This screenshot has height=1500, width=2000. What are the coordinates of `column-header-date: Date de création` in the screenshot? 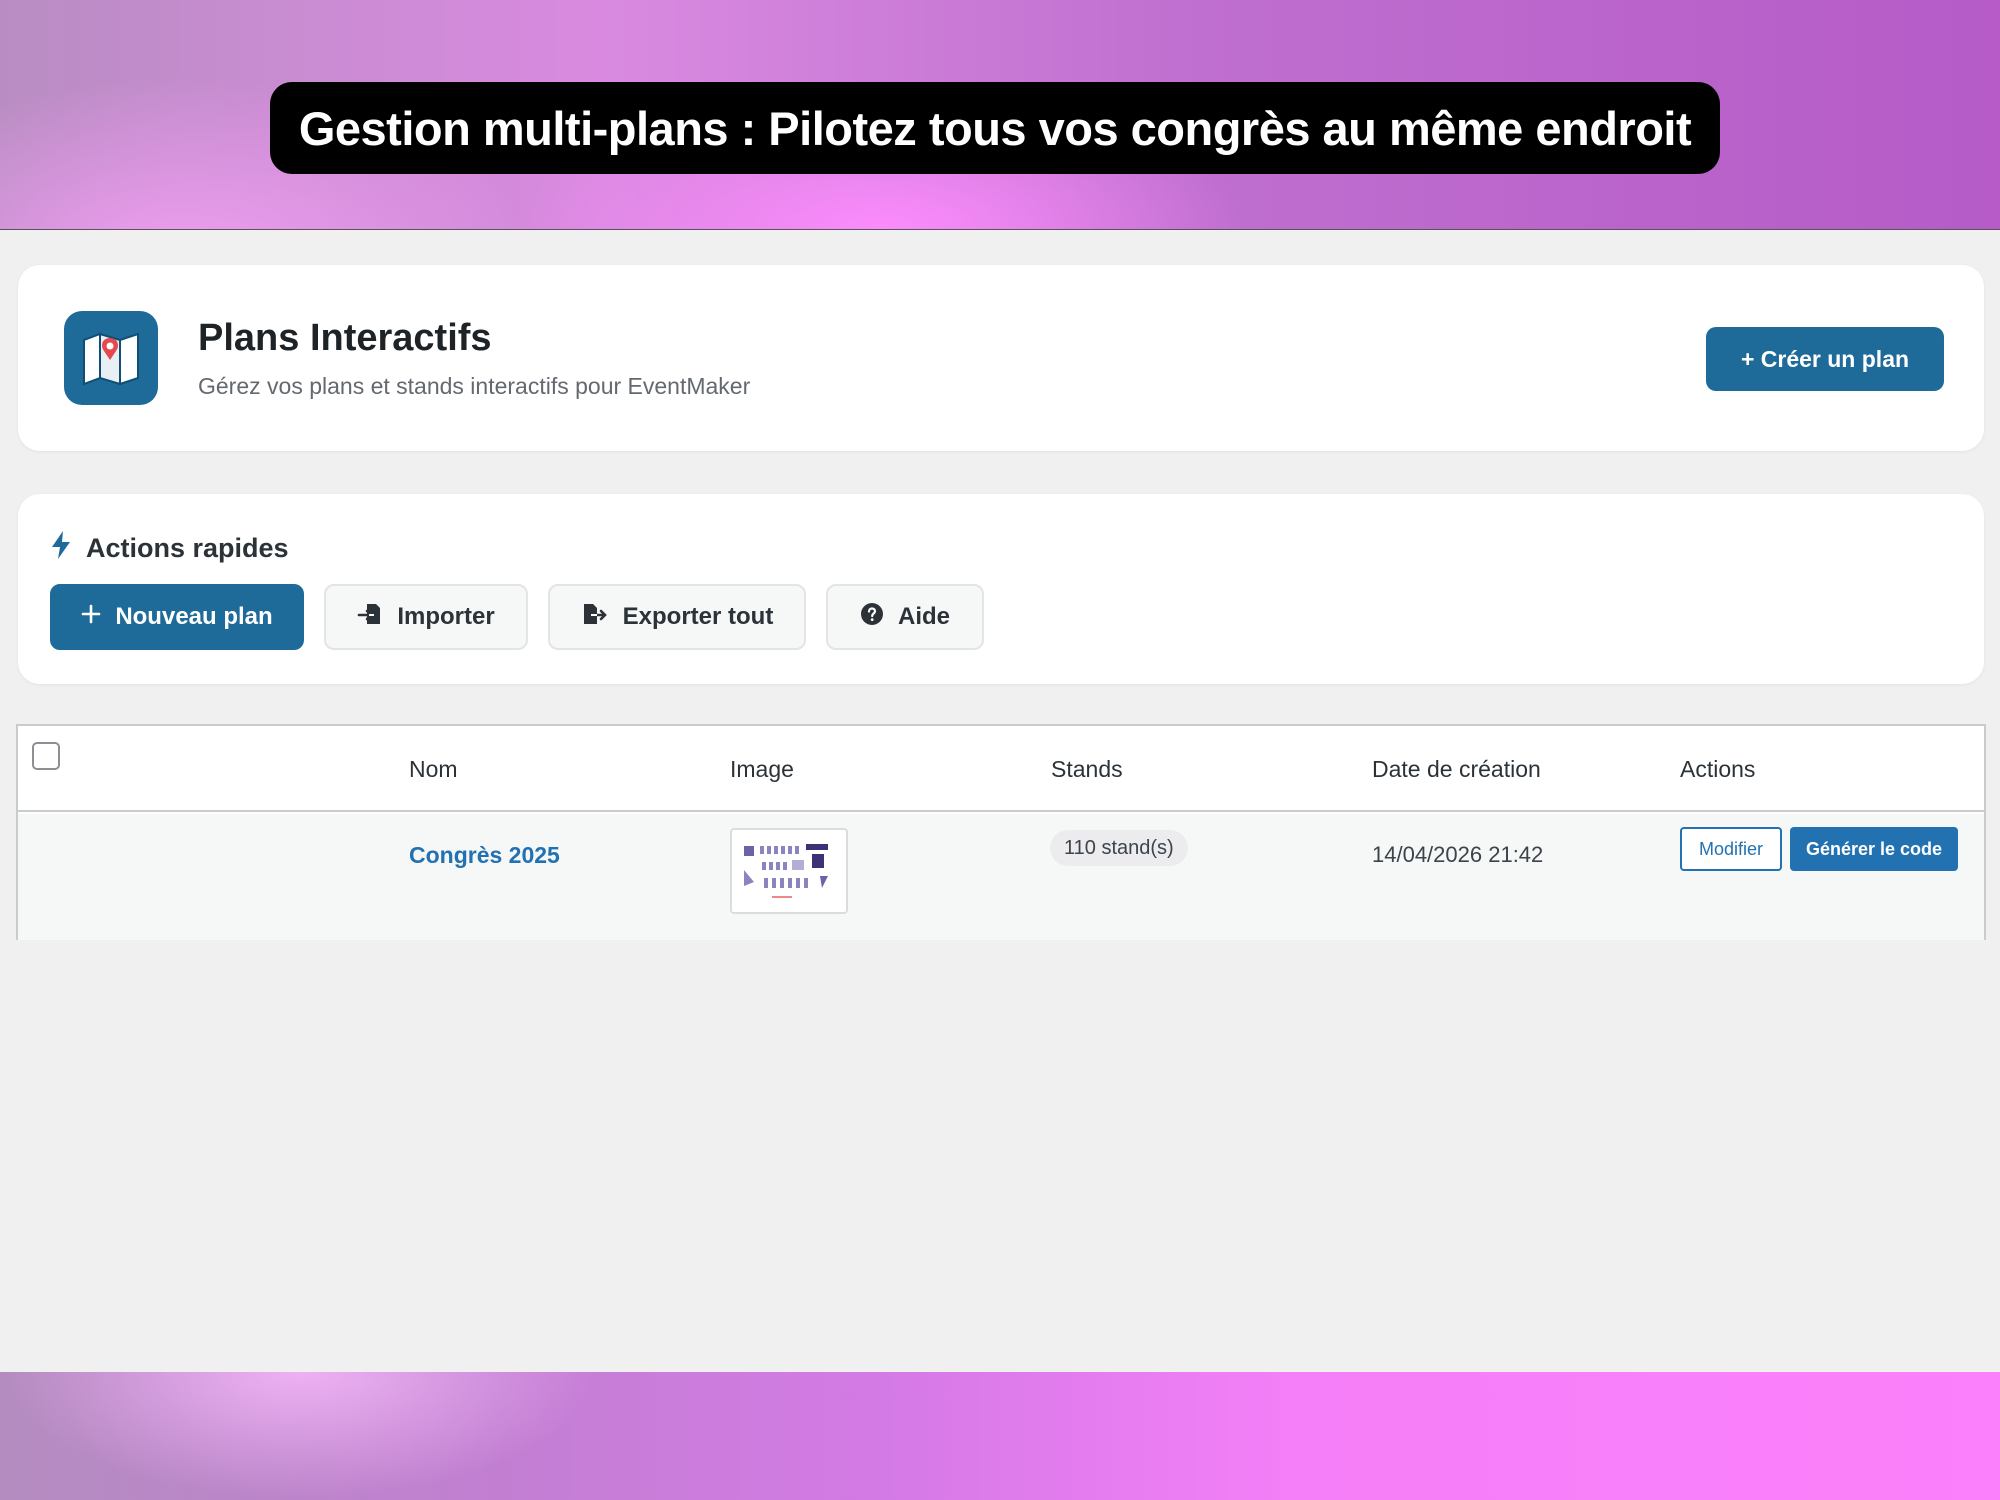 It's located at (1456, 769).